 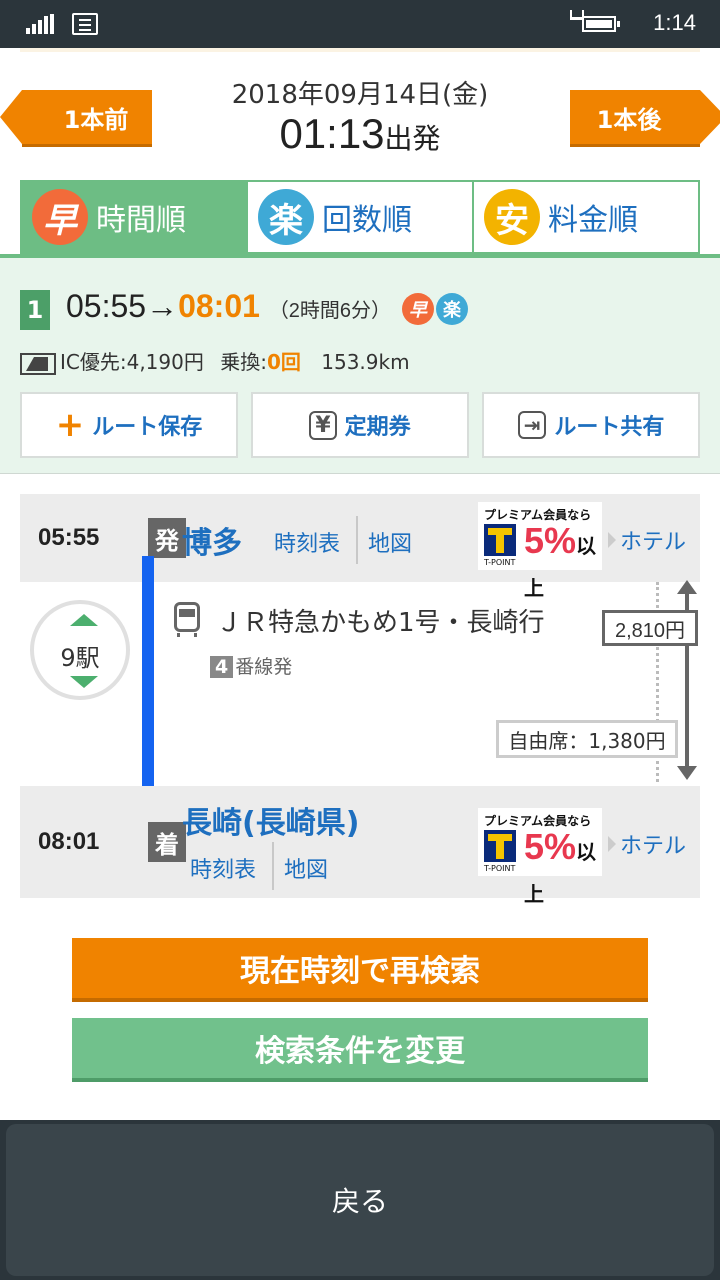 I want to click on departure-suffix: 出発, so click(x=412, y=138).